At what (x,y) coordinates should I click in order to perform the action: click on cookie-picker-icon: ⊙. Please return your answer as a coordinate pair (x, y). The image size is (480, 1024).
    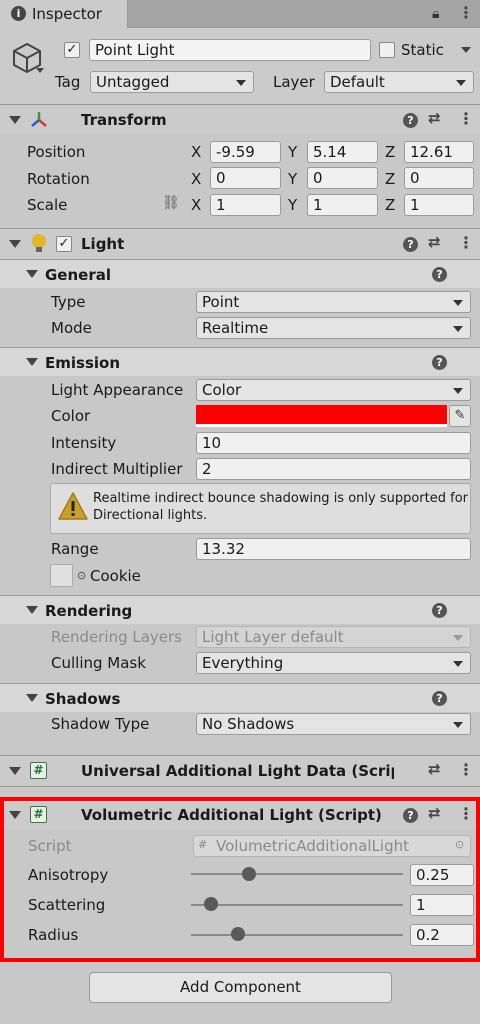
    Looking at the image, I should click on (81, 575).